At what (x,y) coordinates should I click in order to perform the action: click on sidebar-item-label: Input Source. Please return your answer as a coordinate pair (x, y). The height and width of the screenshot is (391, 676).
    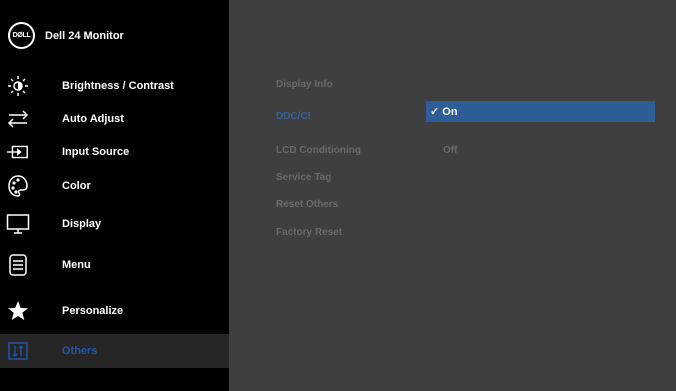
    Looking at the image, I should click on (96, 152).